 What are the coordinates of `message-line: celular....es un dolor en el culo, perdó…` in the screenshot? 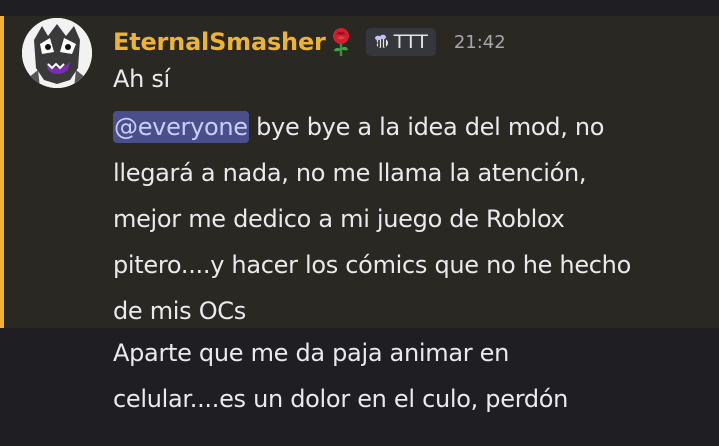 It's located at (341, 399).